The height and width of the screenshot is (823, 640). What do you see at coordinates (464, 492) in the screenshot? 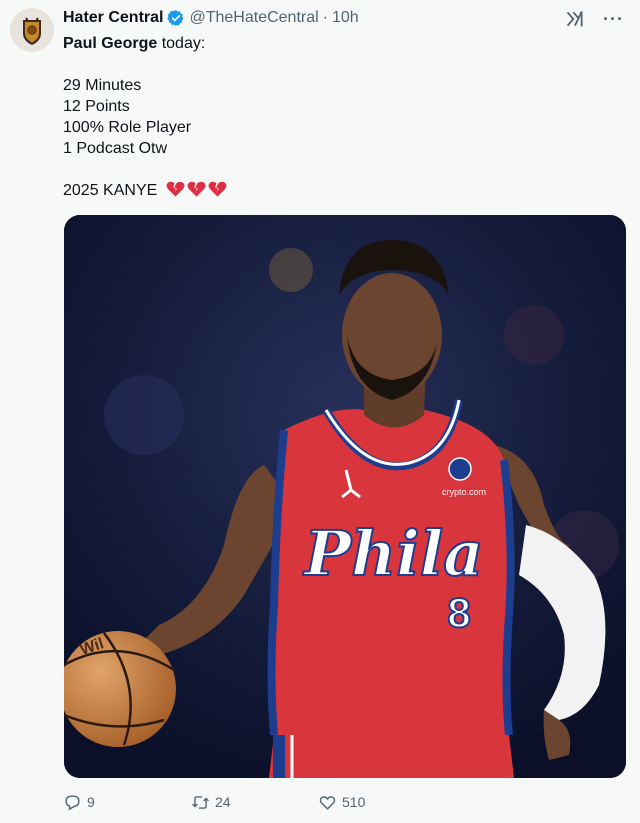
I see `jersey-sponsor: crypto.com` at bounding box center [464, 492].